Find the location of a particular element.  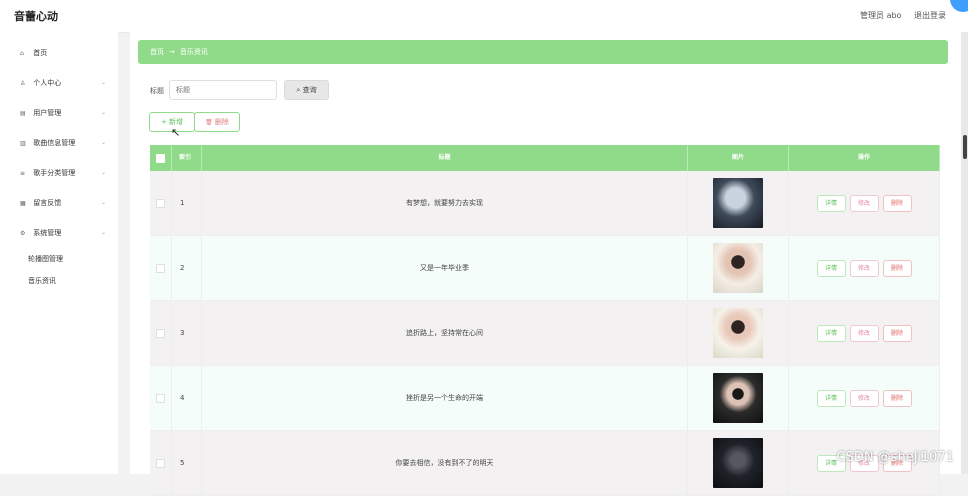

breadcrumb: 首页 → 音乐资讯 is located at coordinates (543, 52).